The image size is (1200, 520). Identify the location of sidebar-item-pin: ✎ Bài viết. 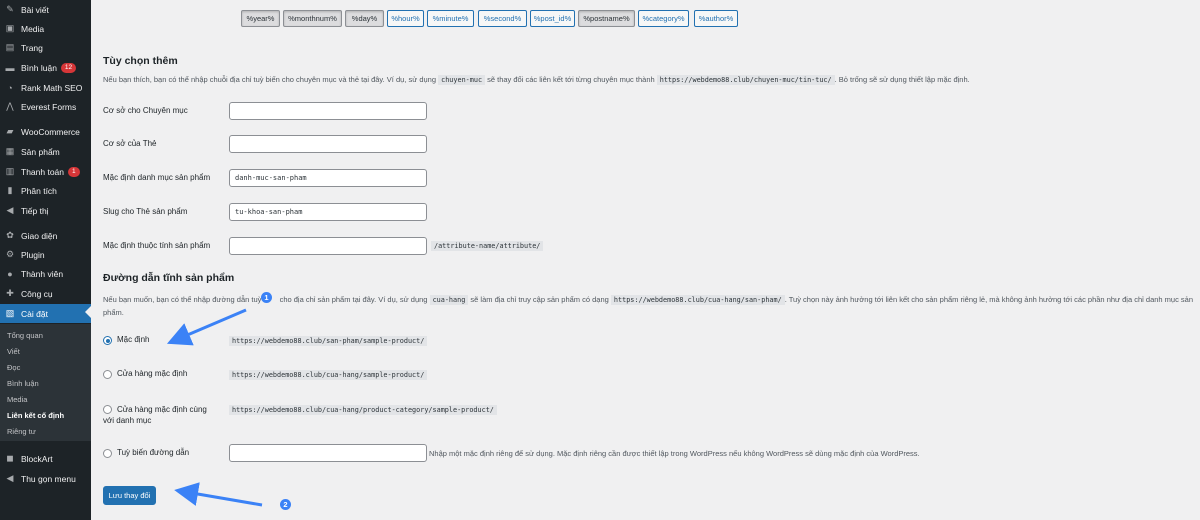
(45, 9).